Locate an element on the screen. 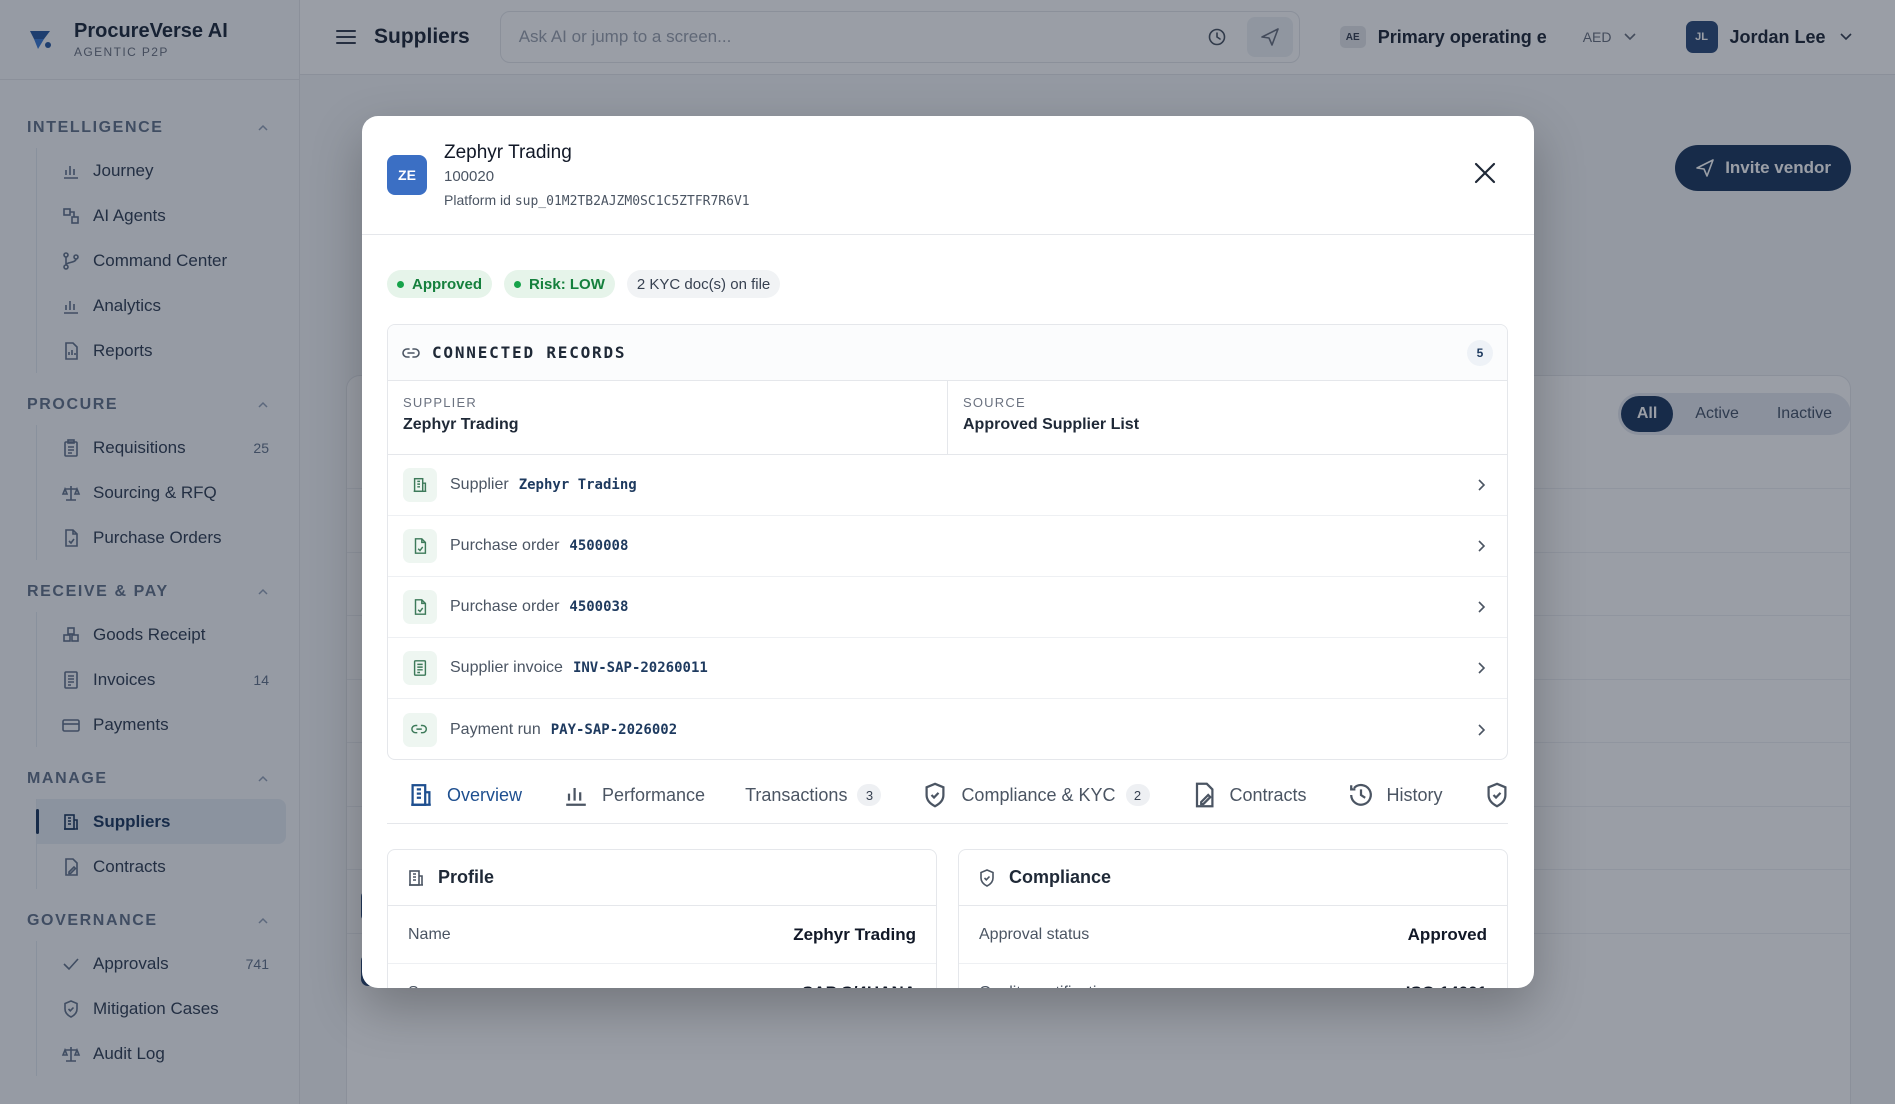  field-value: SAP S/4HANA is located at coordinates (859, 986).